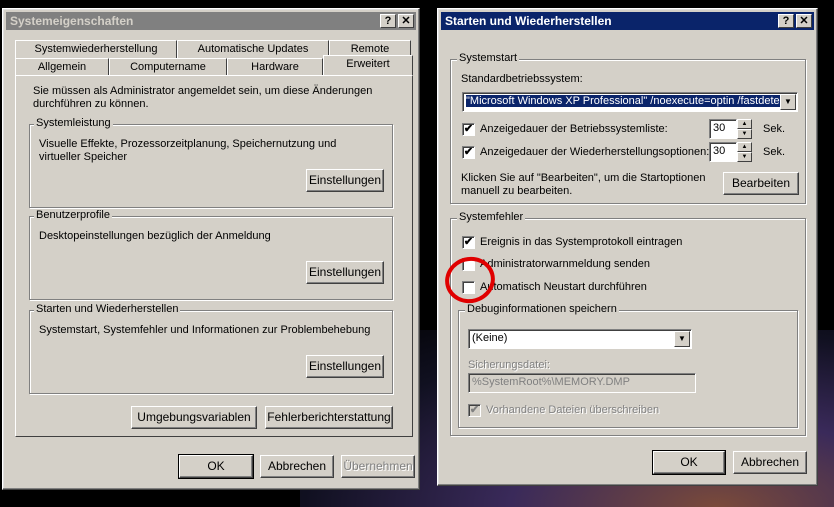 This screenshot has height=507, width=834. What do you see at coordinates (509, 365) in the screenshot?
I see `dump-file-label: Sicherungsdatei:` at bounding box center [509, 365].